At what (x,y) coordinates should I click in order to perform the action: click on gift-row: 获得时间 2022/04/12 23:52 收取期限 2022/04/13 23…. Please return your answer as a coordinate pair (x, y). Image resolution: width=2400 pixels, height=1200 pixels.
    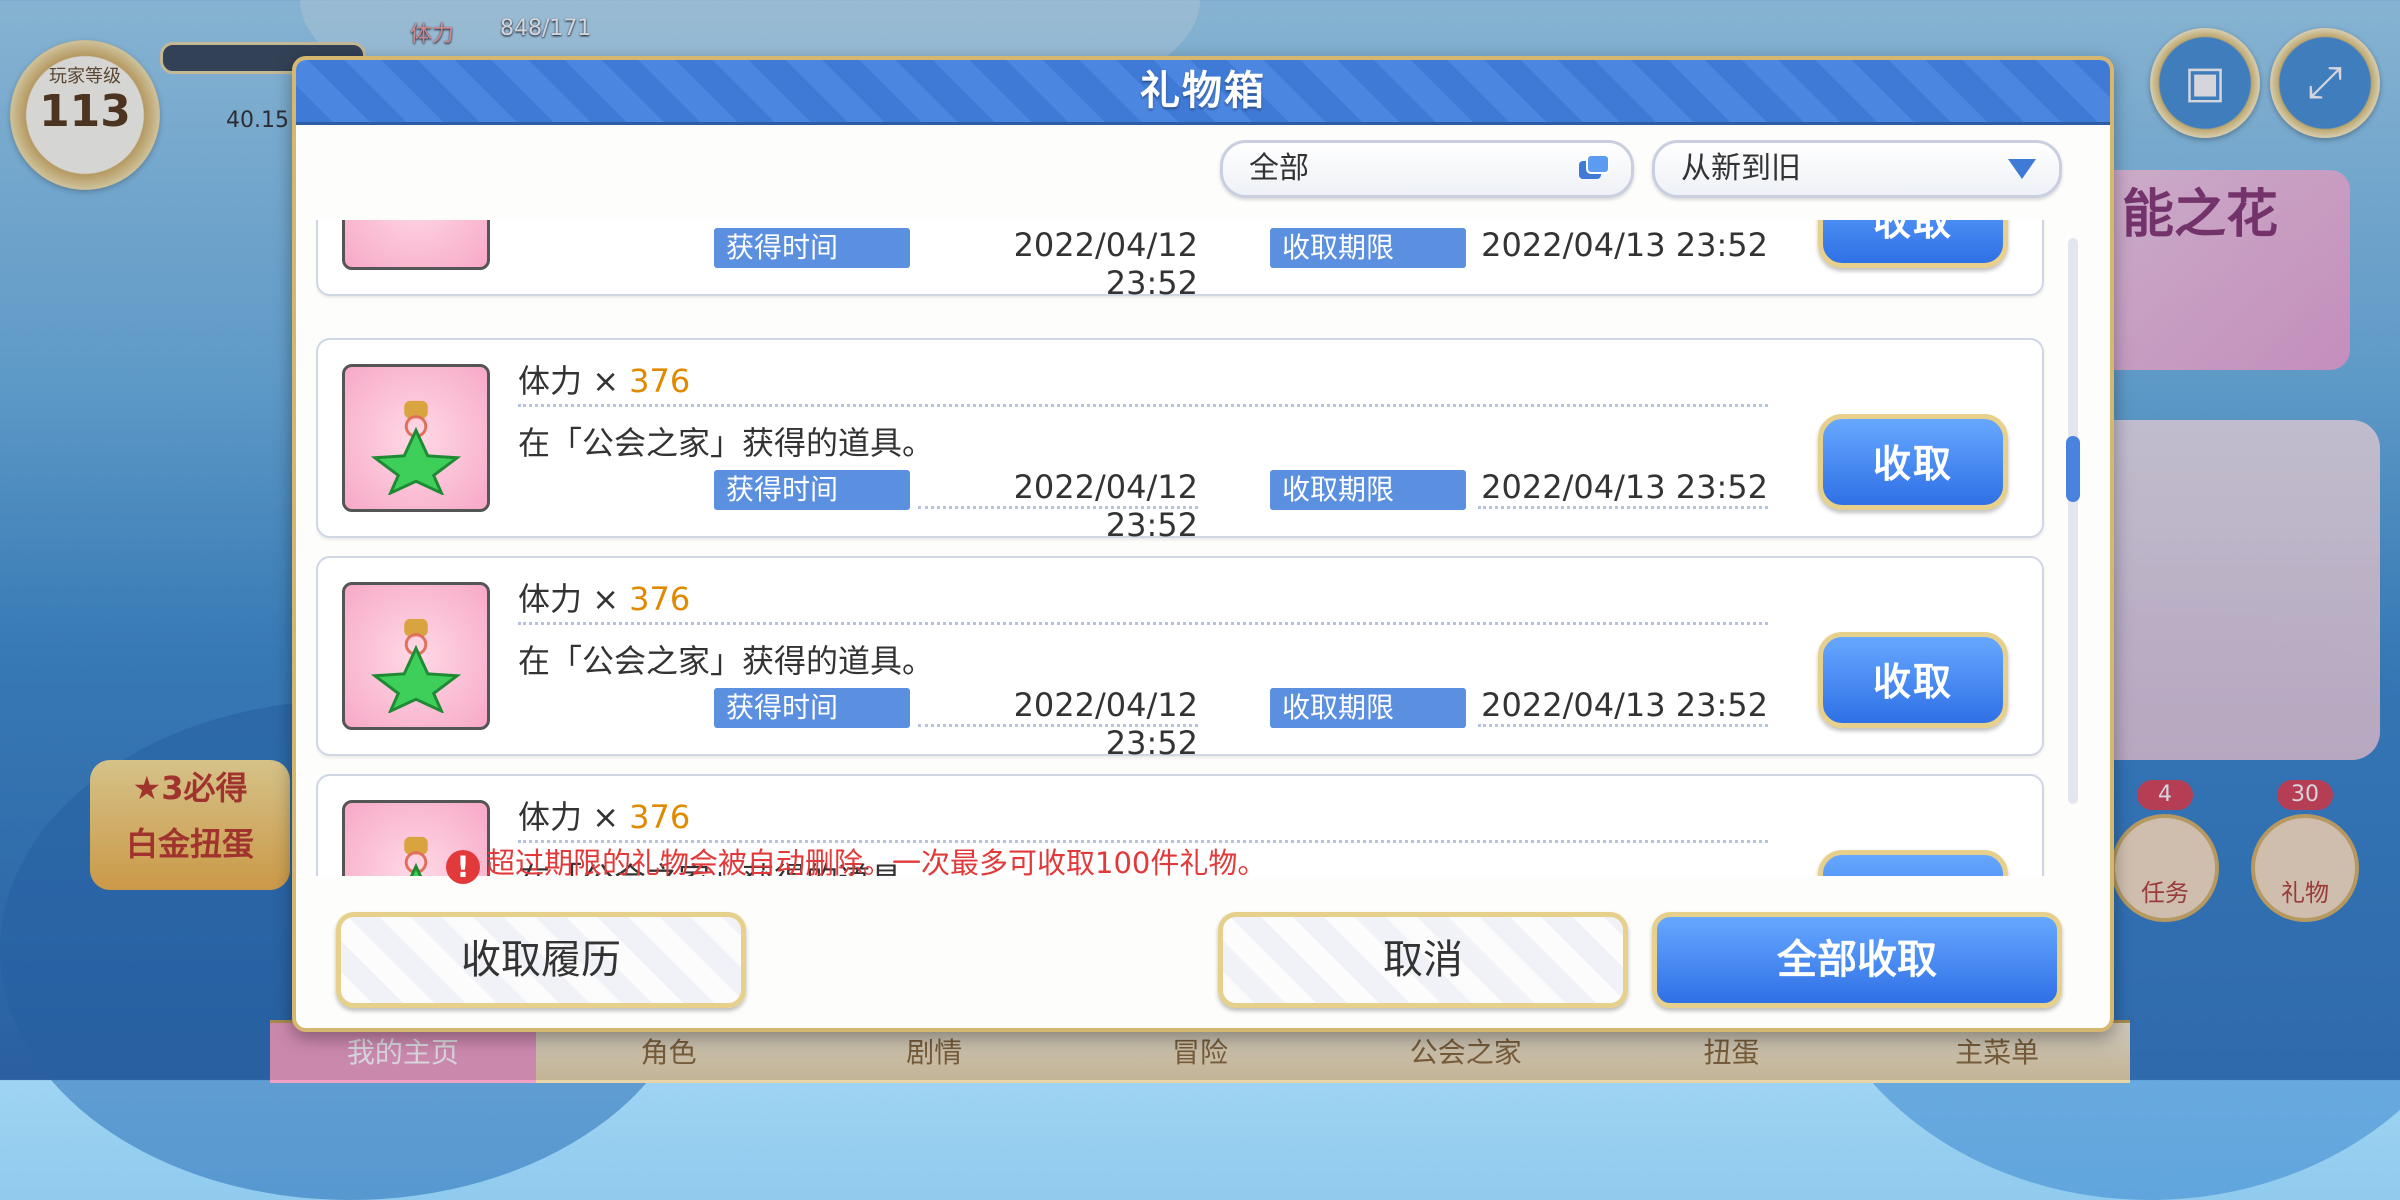
    Looking at the image, I should click on (1180, 261).